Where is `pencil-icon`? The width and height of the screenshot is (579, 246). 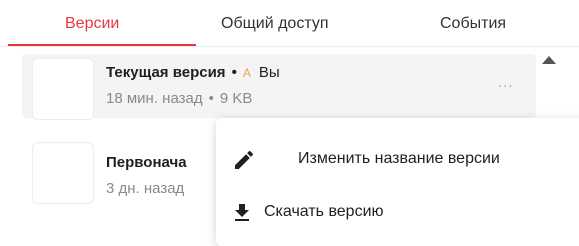 pencil-icon is located at coordinates (244, 159).